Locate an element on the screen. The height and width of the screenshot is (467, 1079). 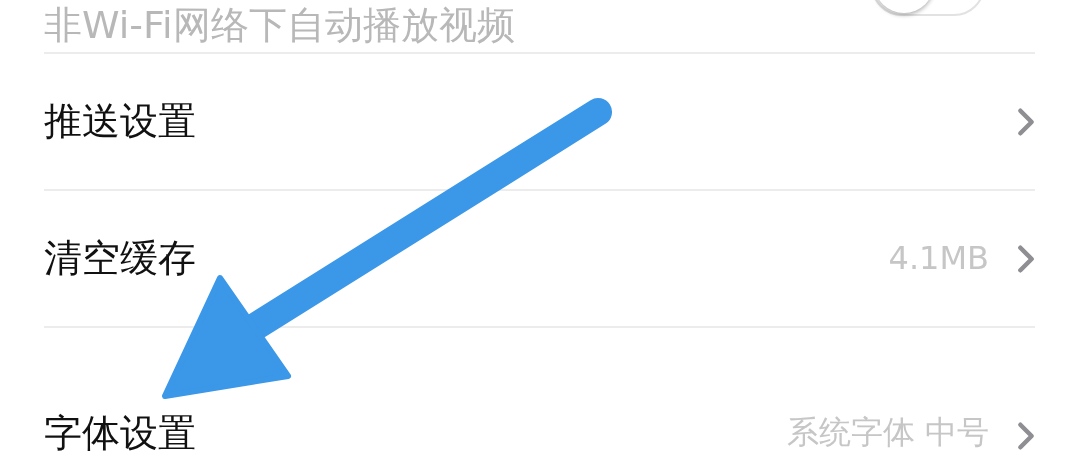
setting-label: 推送设置 is located at coordinates (120, 121).